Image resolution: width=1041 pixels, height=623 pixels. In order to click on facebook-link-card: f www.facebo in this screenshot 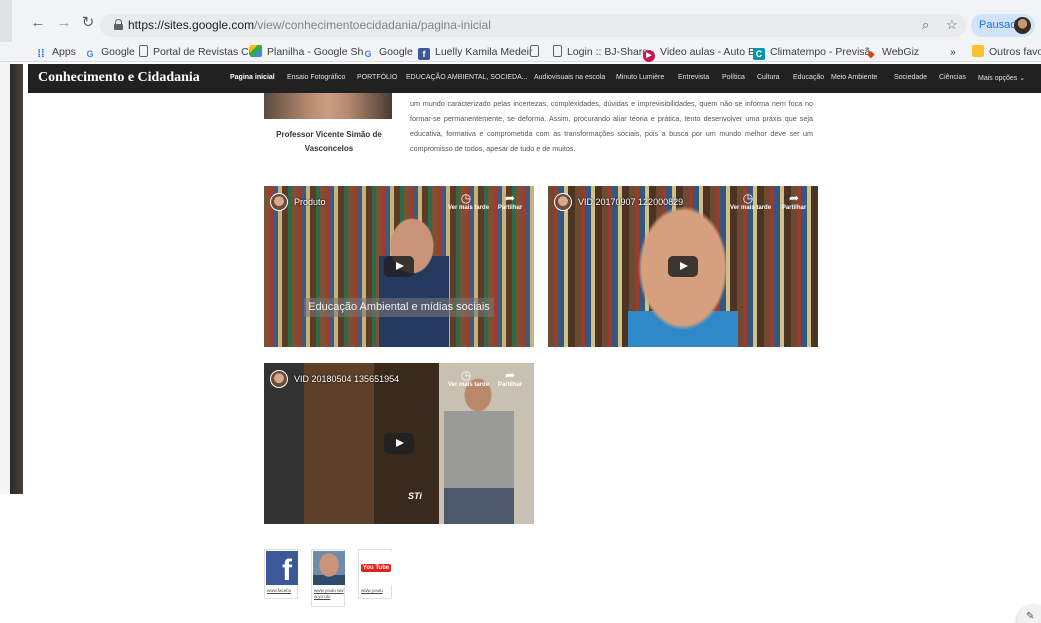, I will do `click(281, 574)`.